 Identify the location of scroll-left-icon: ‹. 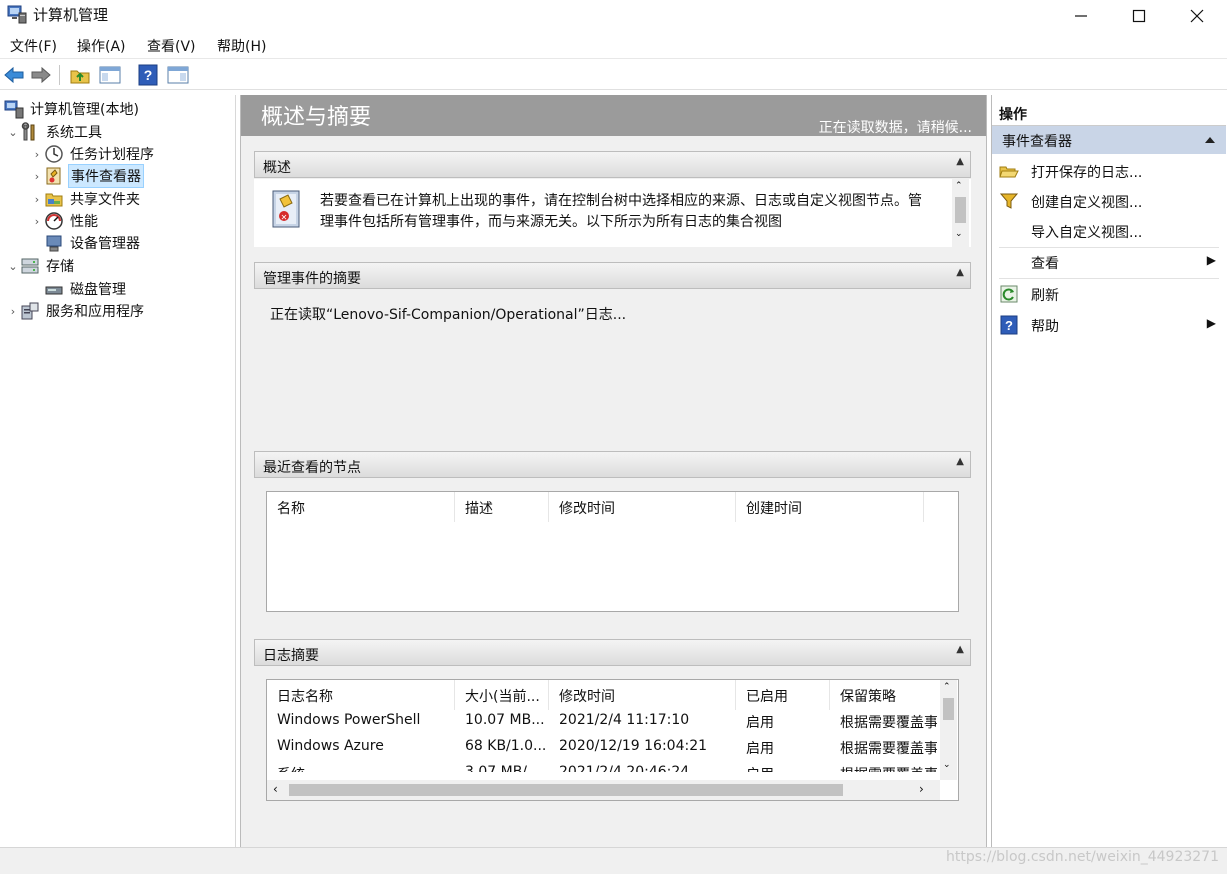
(275, 789).